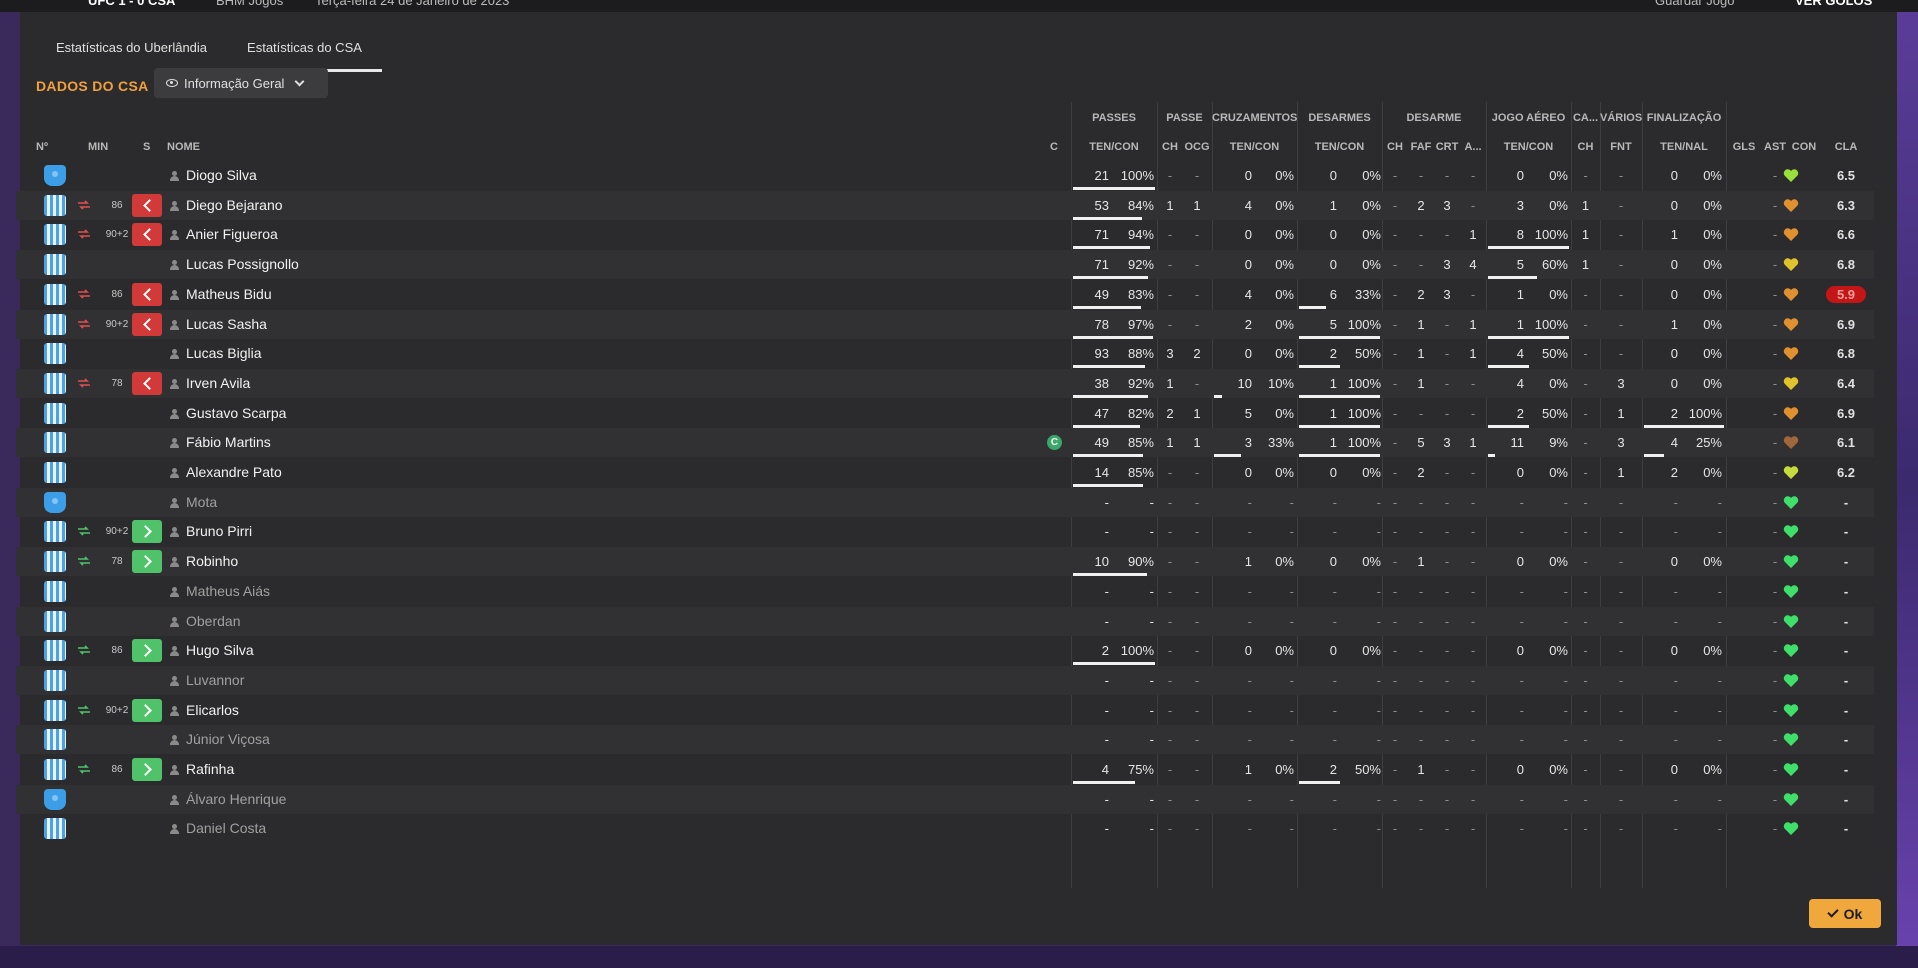  Describe the element at coordinates (213, 621) in the screenshot. I see `player-name: Oberdan` at that location.